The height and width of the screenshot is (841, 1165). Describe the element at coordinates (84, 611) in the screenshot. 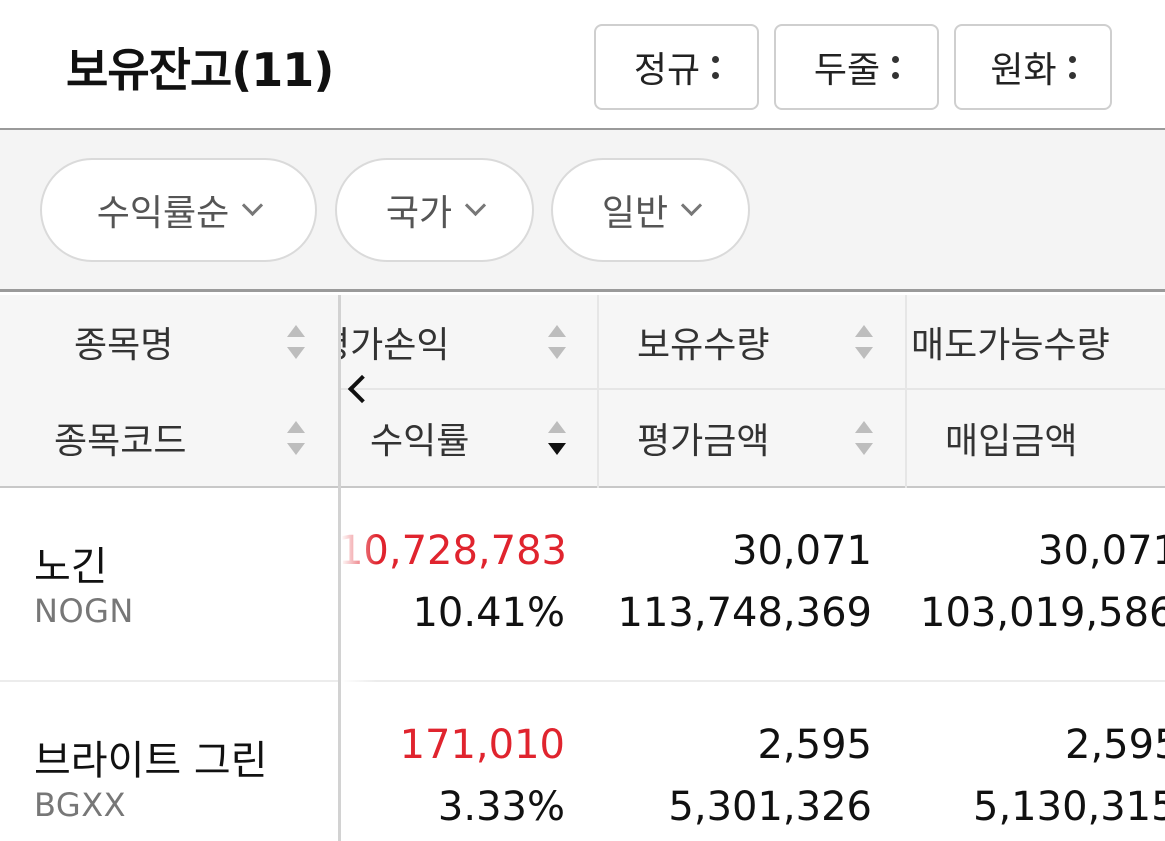

I see `stock-code: NOGN` at that location.